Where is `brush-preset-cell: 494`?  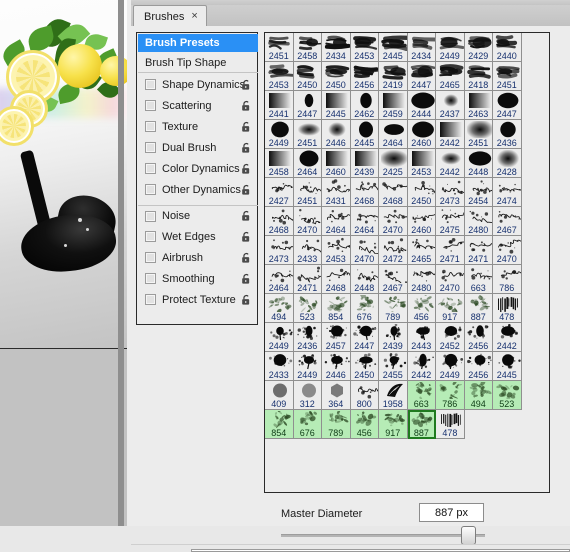 brush-preset-cell: 494 is located at coordinates (279, 308).